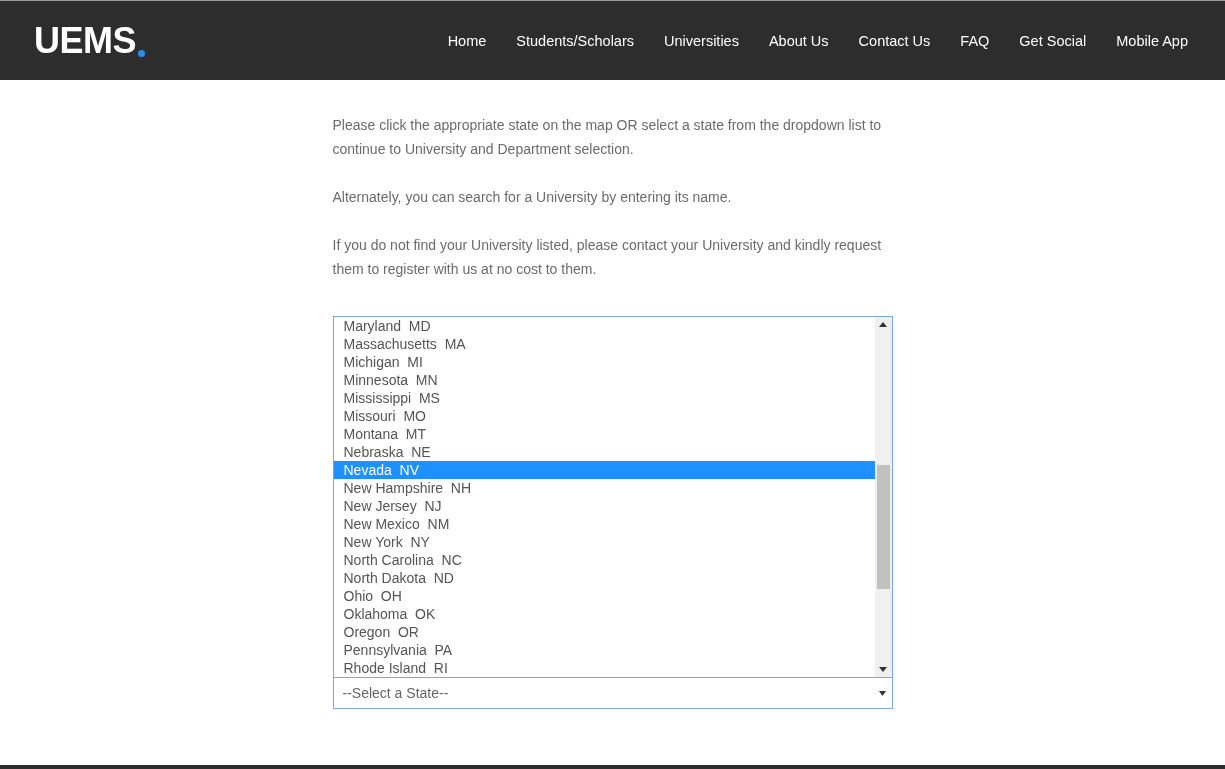  Describe the element at coordinates (604, 668) in the screenshot. I see `state-option: Rhode Island RI` at that location.